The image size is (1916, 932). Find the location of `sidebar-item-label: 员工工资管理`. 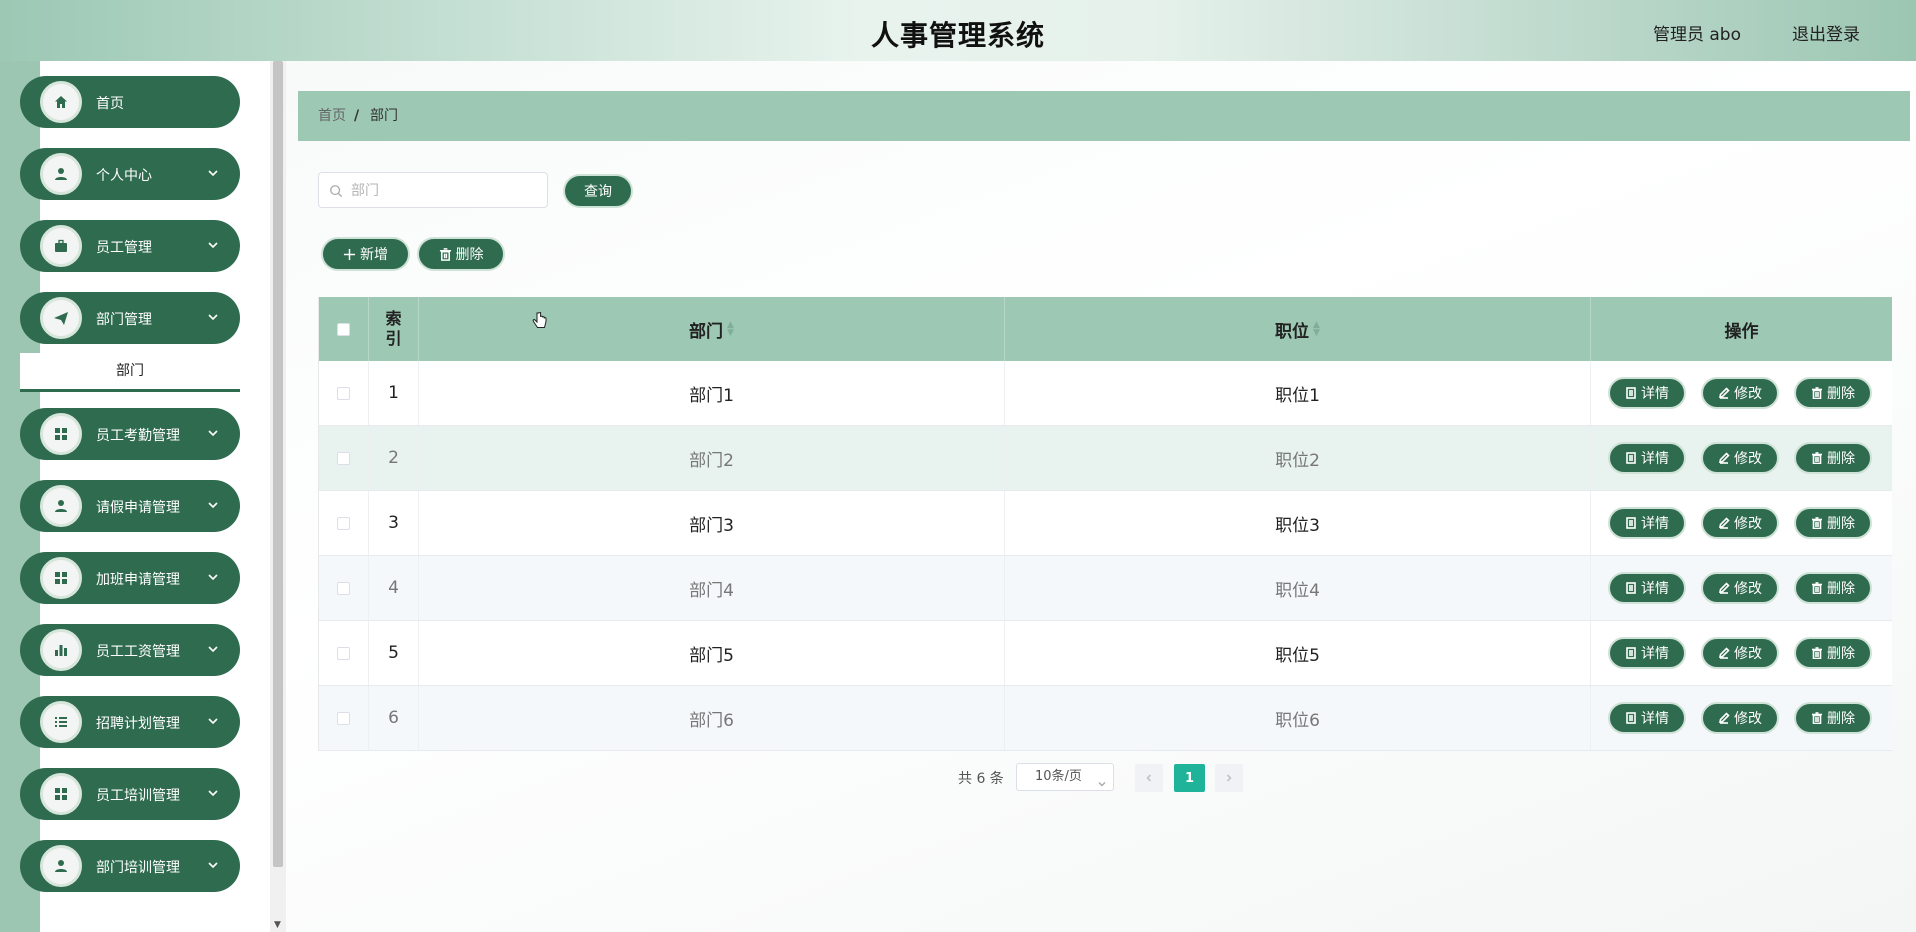

sidebar-item-label: 员工工资管理 is located at coordinates (138, 652).